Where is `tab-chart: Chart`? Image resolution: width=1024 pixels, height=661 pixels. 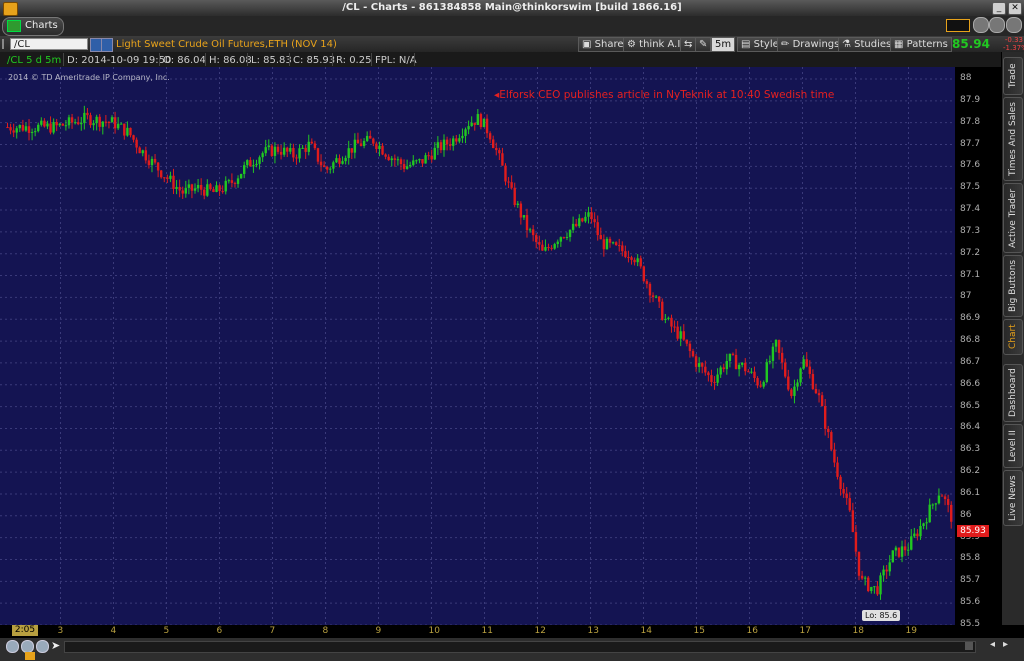
tab-chart: Chart is located at coordinates (1013, 337).